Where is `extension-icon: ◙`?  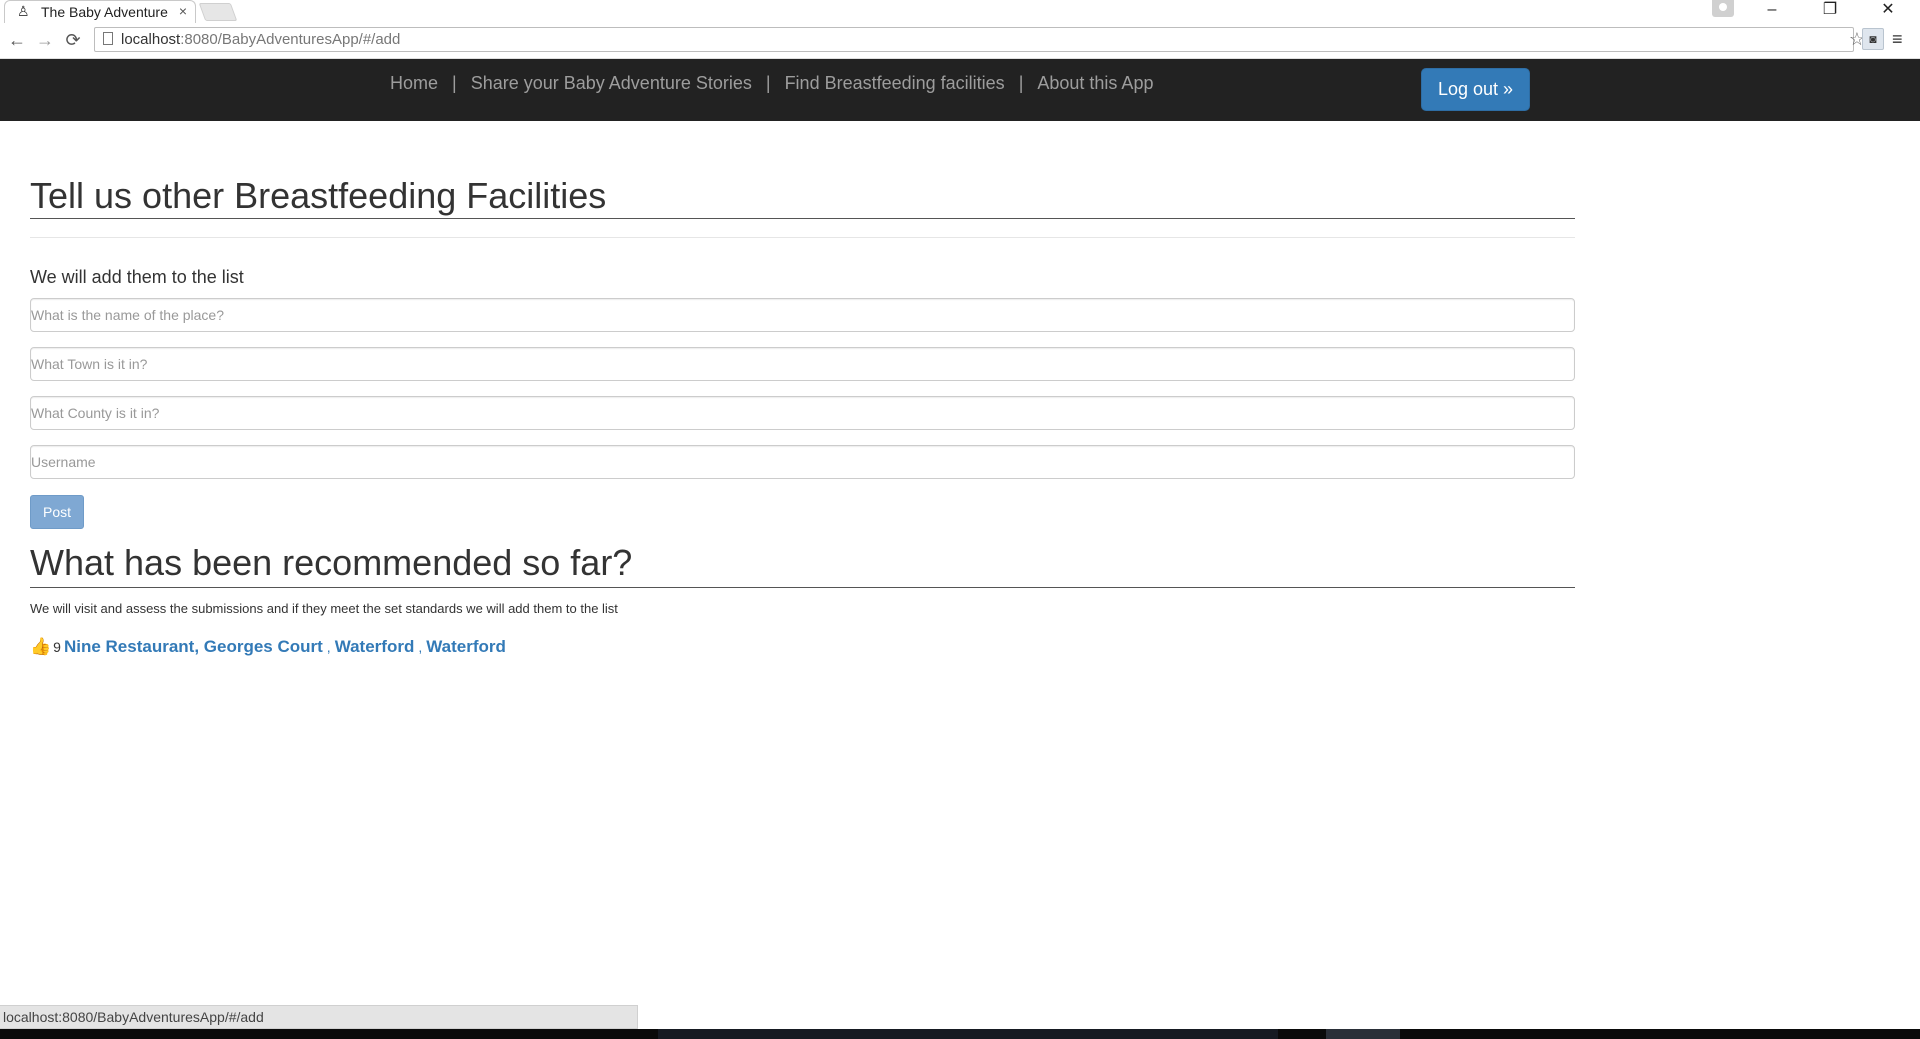 extension-icon: ◙ is located at coordinates (1873, 39).